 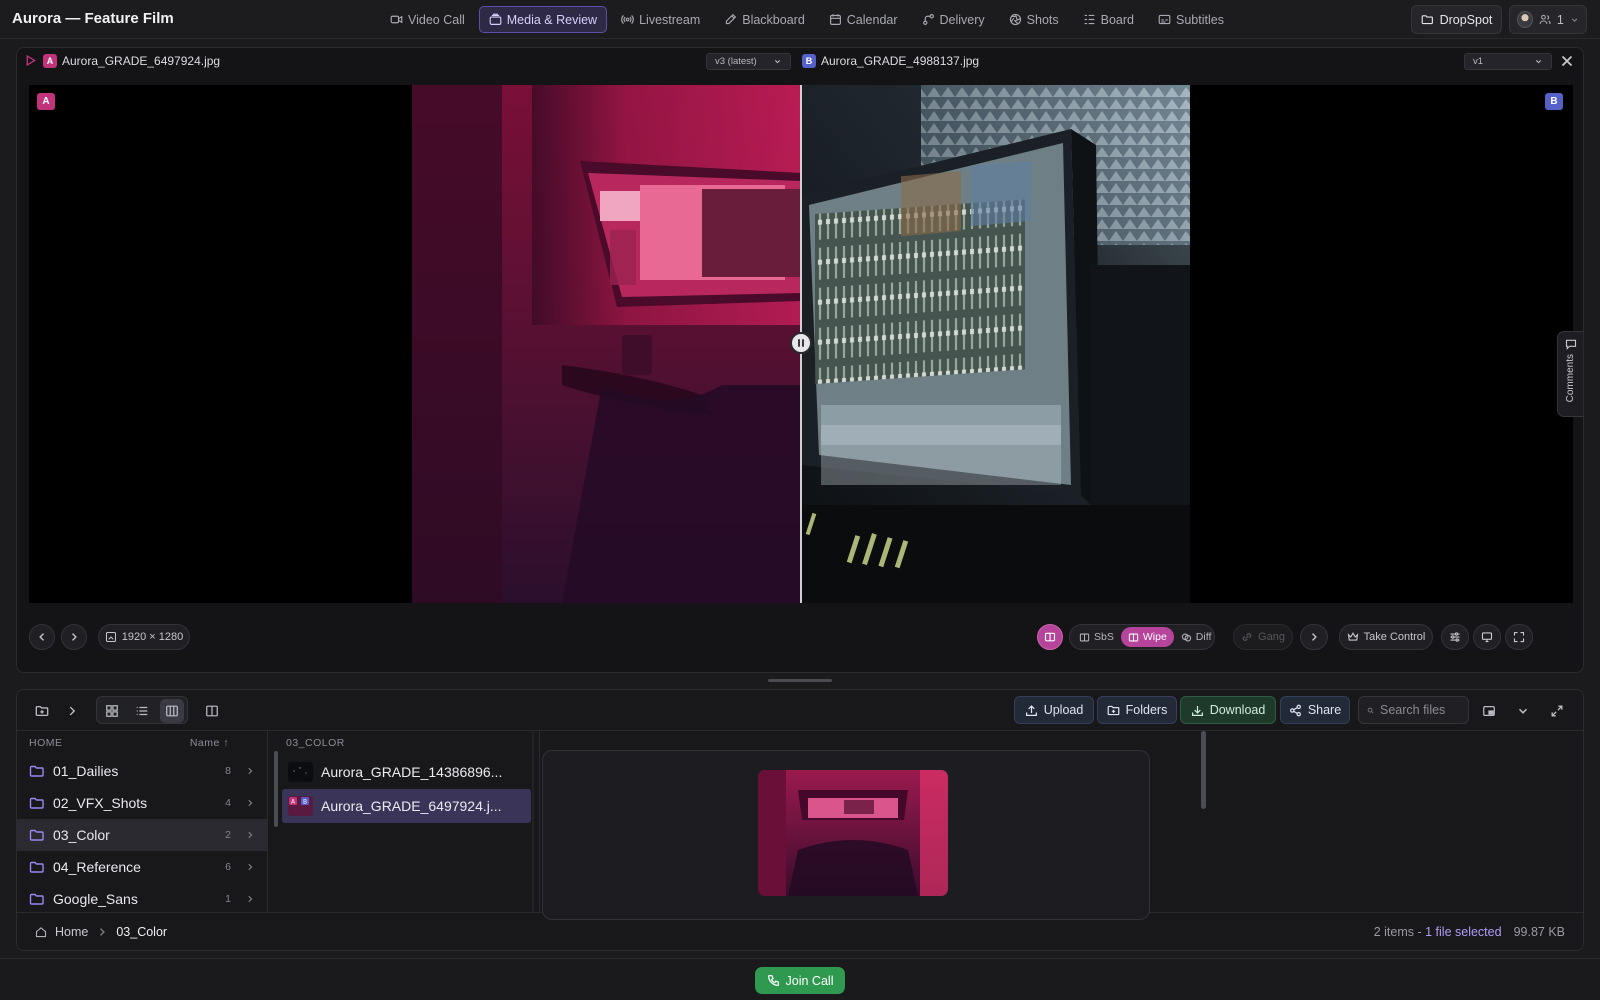 I want to click on nav-shots: Shots, so click(x=1034, y=19).